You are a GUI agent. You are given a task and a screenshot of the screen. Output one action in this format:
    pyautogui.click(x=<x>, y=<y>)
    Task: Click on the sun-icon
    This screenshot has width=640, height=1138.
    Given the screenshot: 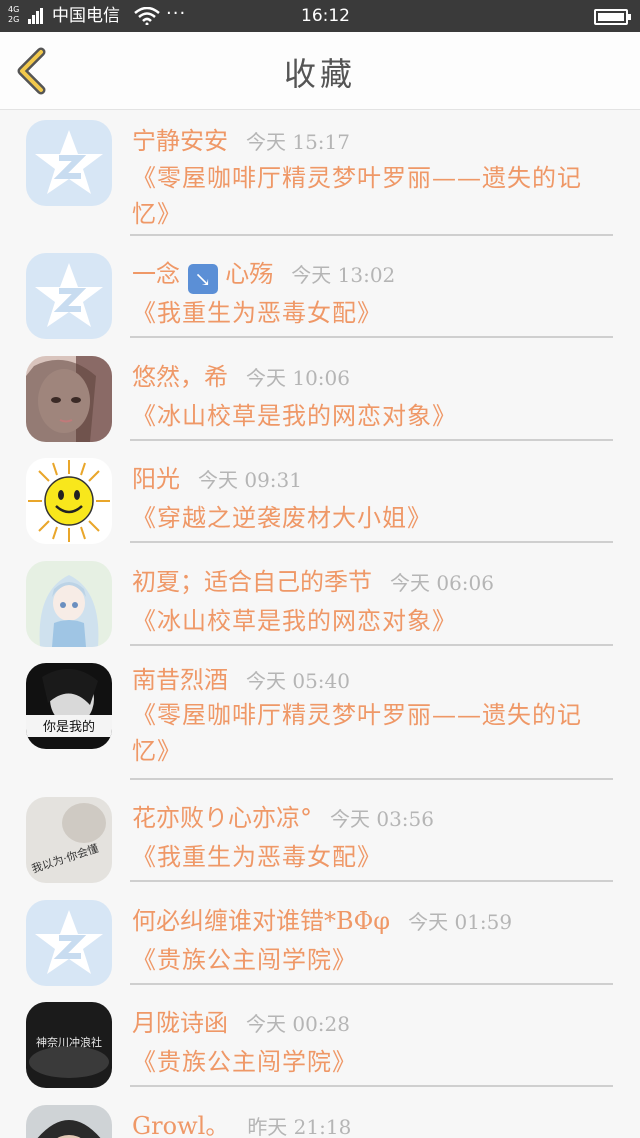 What is the action you would take?
    pyautogui.click(x=69, y=501)
    